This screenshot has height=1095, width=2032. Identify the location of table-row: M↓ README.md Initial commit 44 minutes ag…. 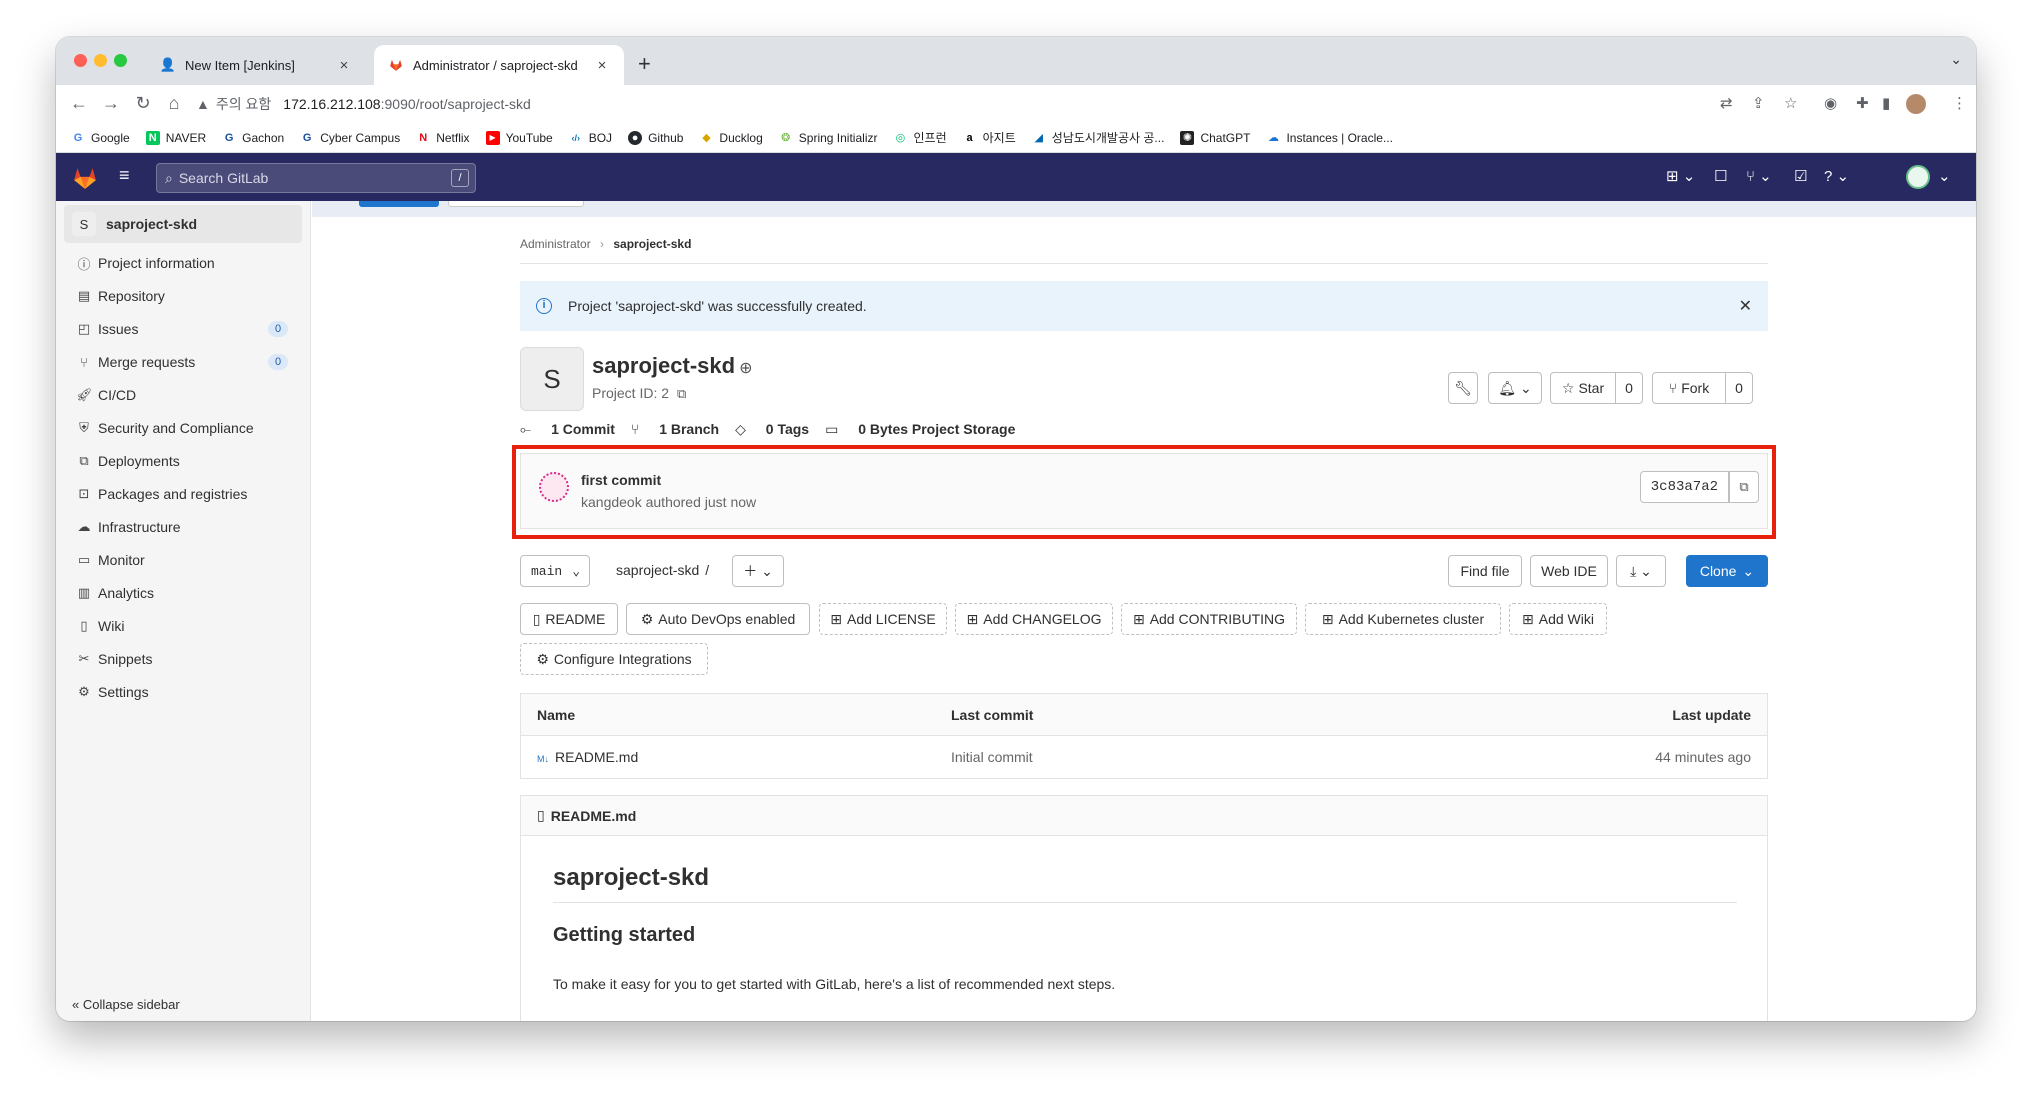
(1144, 757).